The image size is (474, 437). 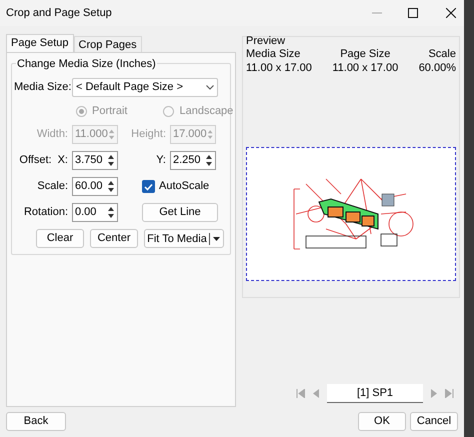 I want to click on window-title: Crop and Page Setup, so click(x=59, y=13).